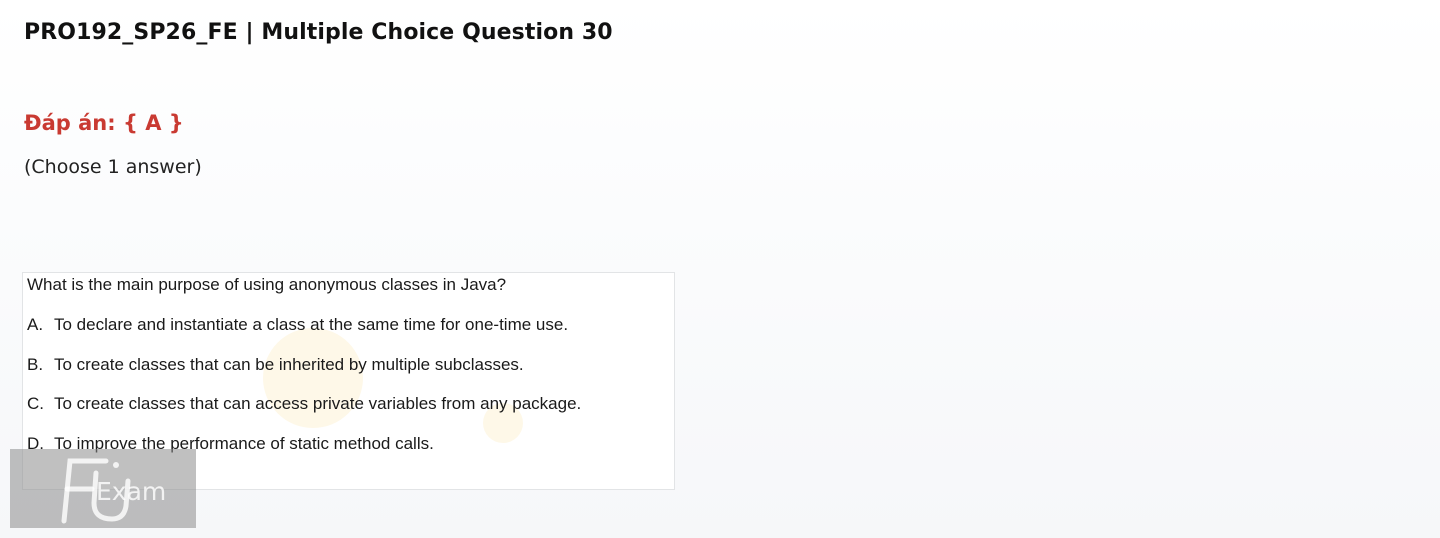  Describe the element at coordinates (35, 364) in the screenshot. I see `option-letter: B.` at that location.